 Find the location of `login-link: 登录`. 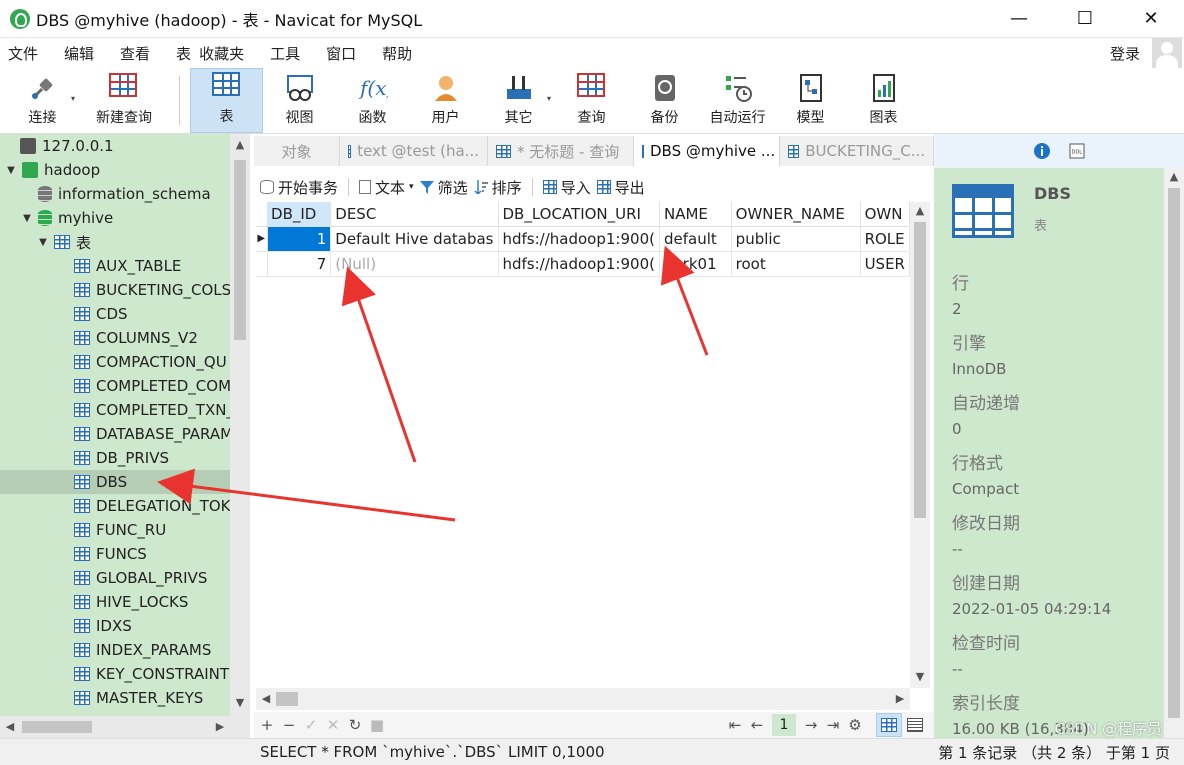

login-link: 登录 is located at coordinates (1125, 53).